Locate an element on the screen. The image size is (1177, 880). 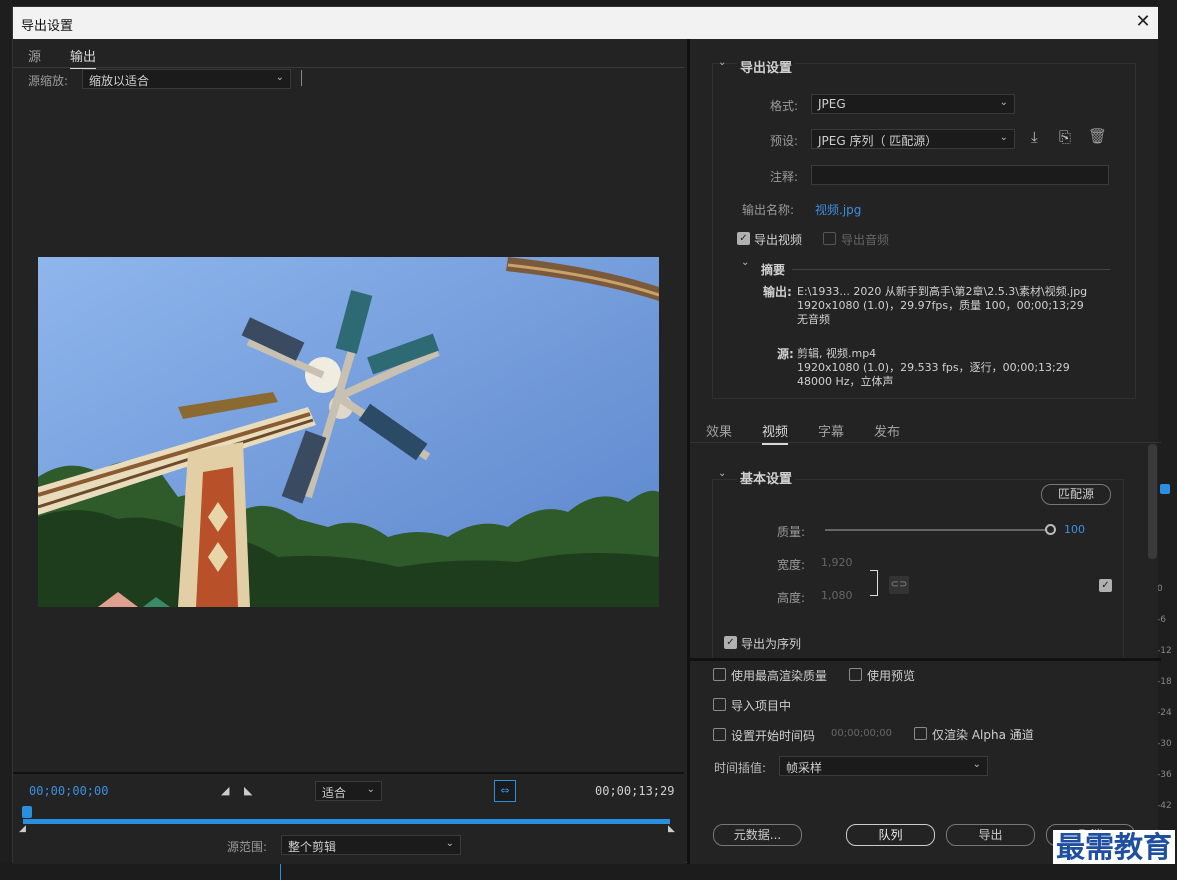
output-name-link: 视频.jpg is located at coordinates (838, 209).